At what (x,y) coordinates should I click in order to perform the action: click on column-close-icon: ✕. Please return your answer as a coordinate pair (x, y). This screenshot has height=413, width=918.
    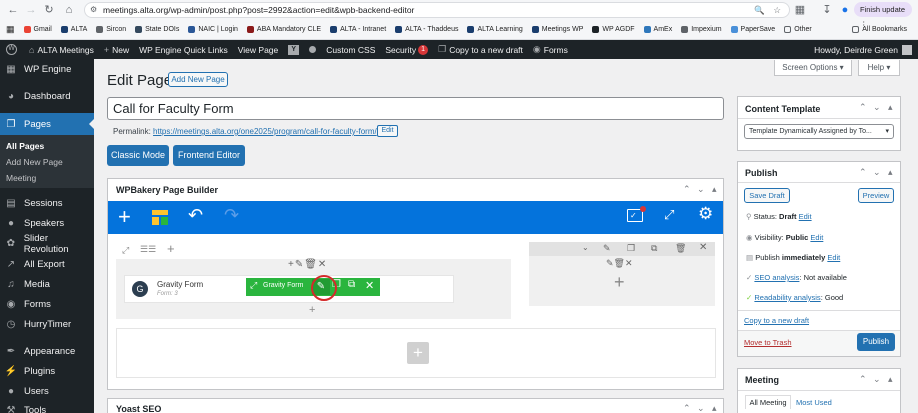
    Looking at the image, I should click on (703, 247).